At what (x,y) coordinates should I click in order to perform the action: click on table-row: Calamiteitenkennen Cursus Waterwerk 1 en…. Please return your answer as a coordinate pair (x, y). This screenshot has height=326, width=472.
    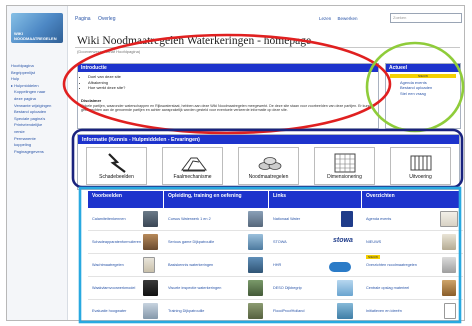
    Looking at the image, I should click on (275, 219).